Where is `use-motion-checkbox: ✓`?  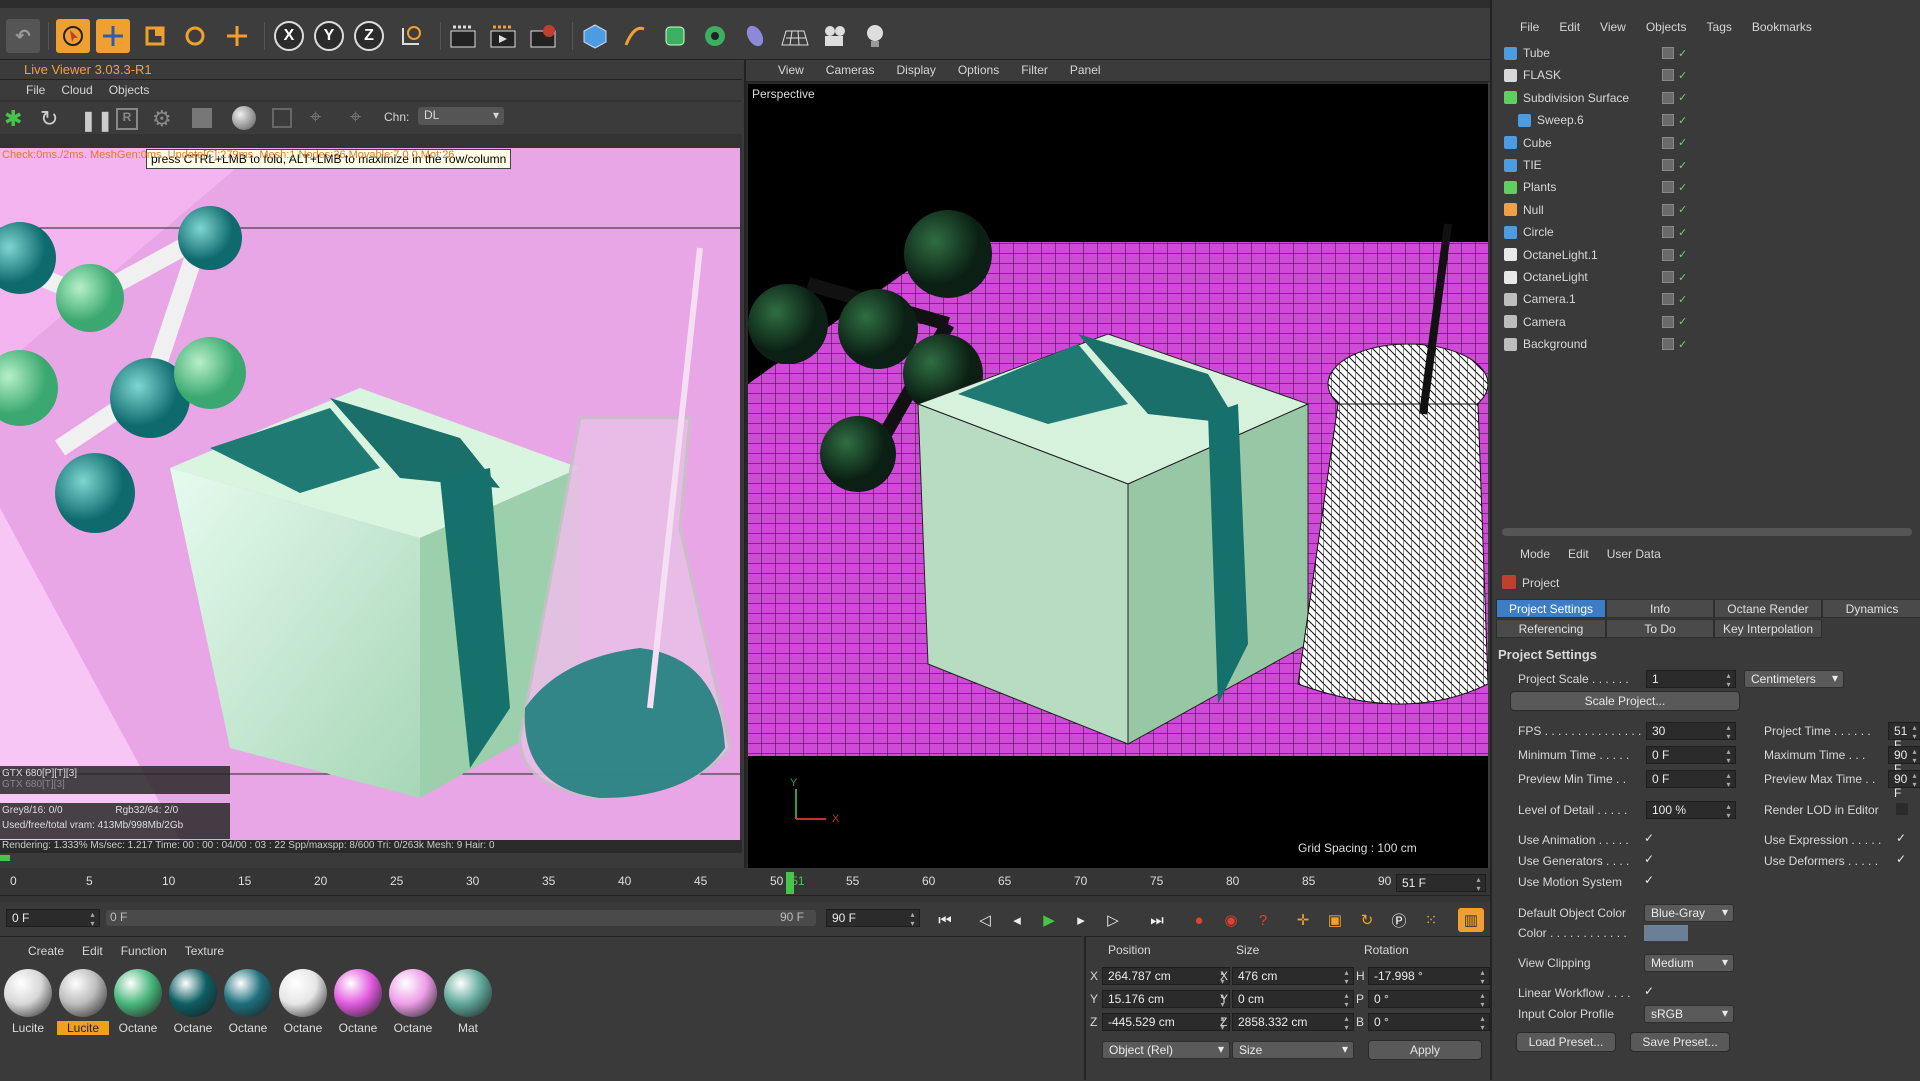 use-motion-checkbox: ✓ is located at coordinates (1650, 880).